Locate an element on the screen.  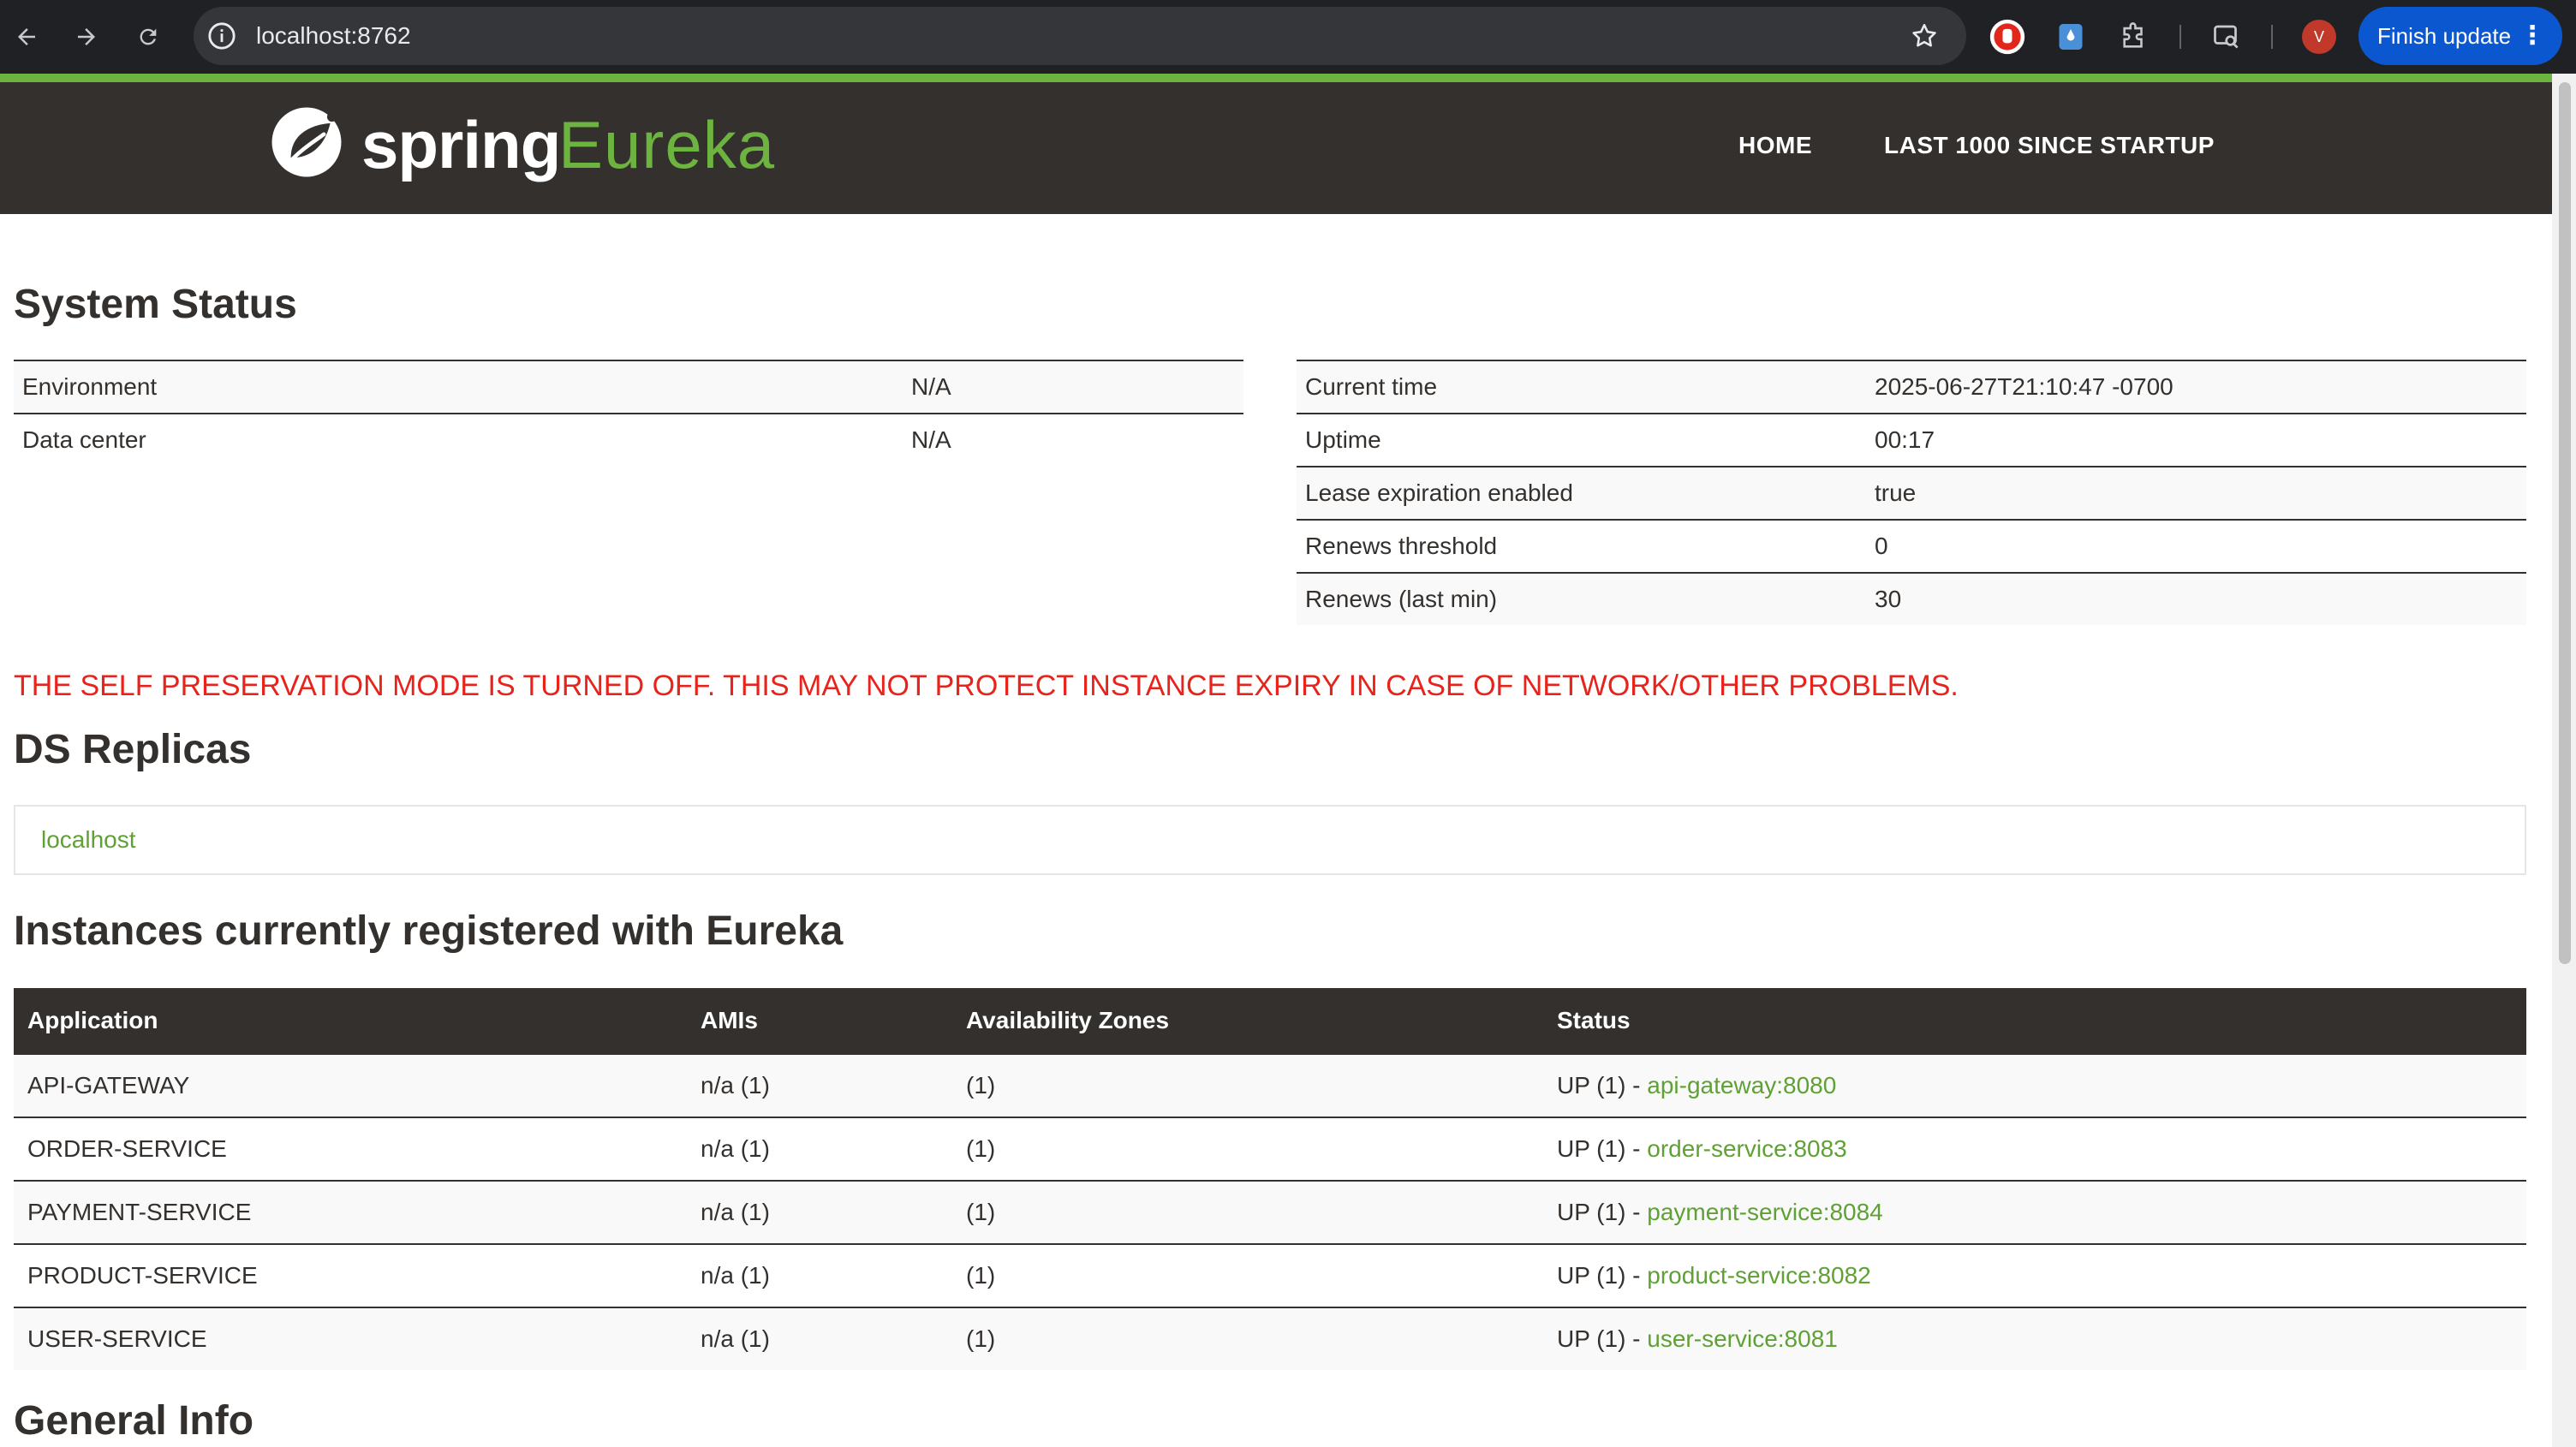
status-label: Renews (last min) is located at coordinates (1581, 598).